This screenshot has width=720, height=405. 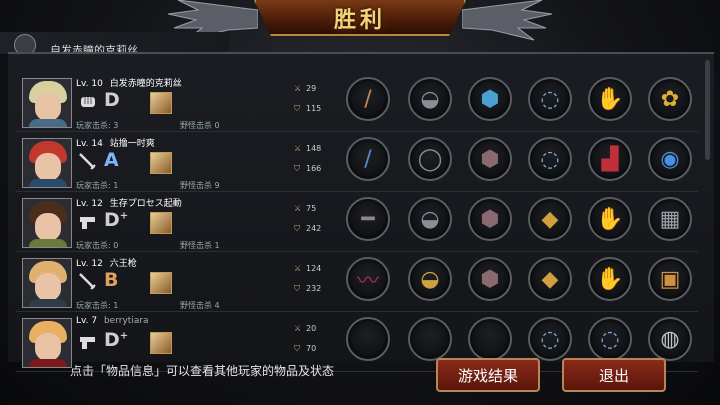 I want to click on player-level-name: Lv. 10 白发赤瞳的克莉丝, so click(x=129, y=82).